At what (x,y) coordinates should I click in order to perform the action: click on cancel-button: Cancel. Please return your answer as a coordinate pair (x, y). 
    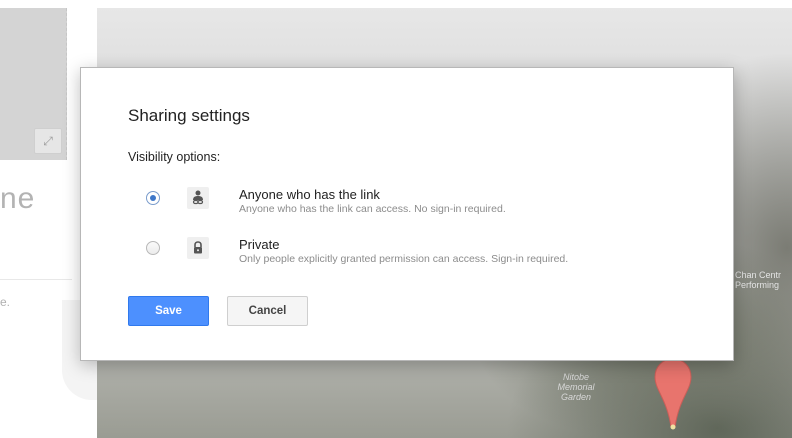
    Looking at the image, I should click on (267, 311).